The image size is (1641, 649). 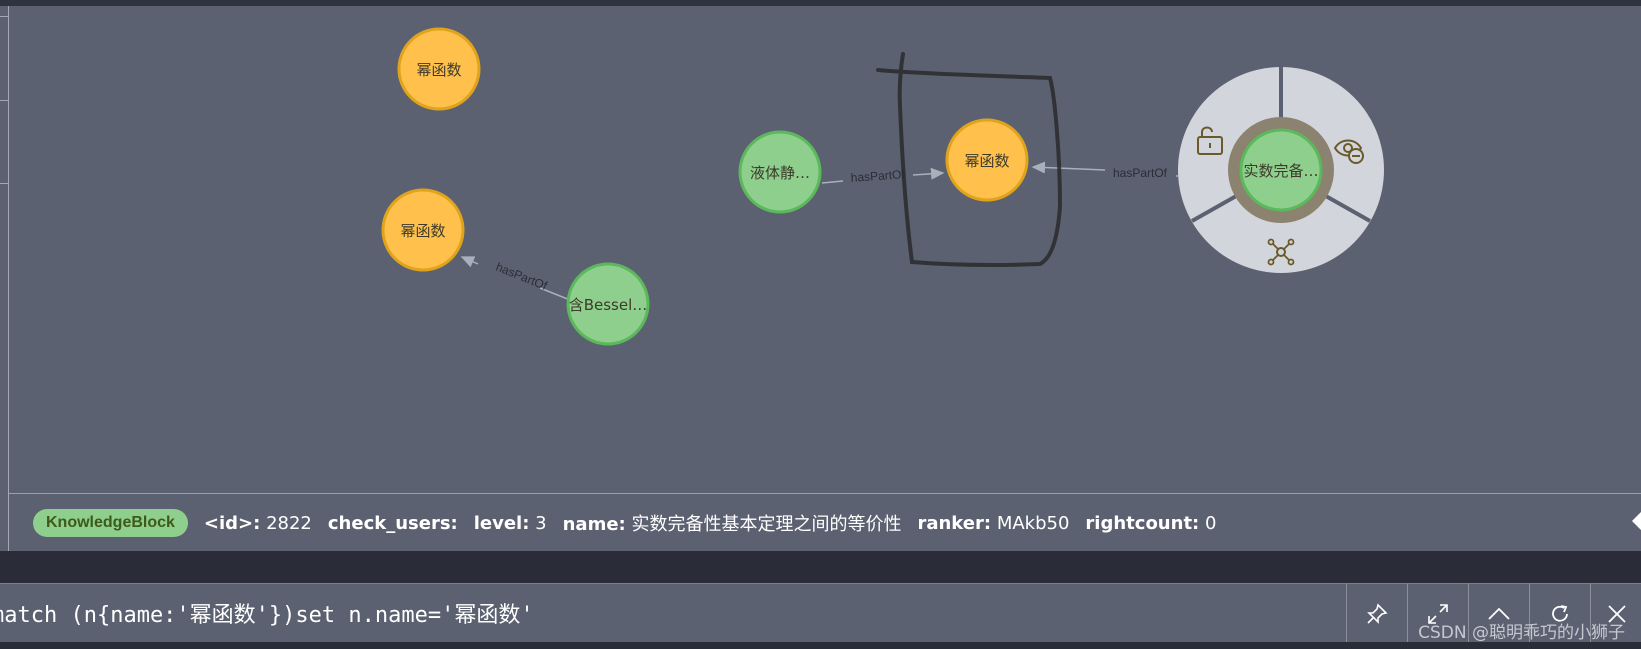 I want to click on property-key: <id>:, so click(x=232, y=523).